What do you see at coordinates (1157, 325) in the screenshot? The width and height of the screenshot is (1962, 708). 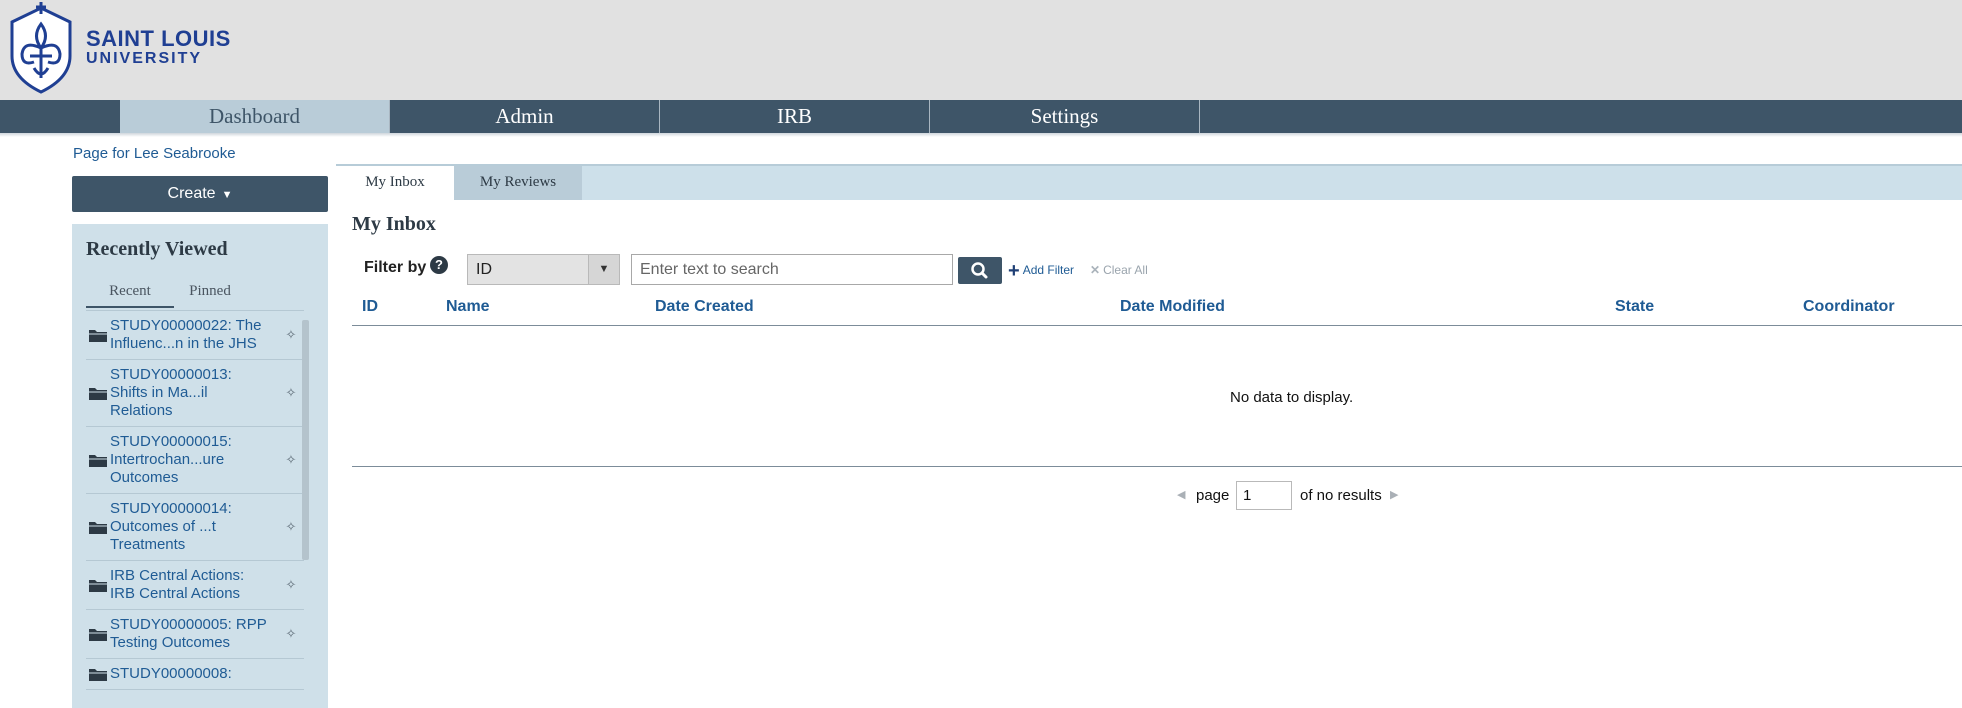 I see `table-header-divider` at bounding box center [1157, 325].